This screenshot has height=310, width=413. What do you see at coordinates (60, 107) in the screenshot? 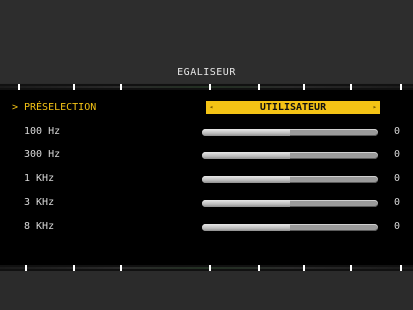
I see `preset-label: PRÉSELECTION` at bounding box center [60, 107].